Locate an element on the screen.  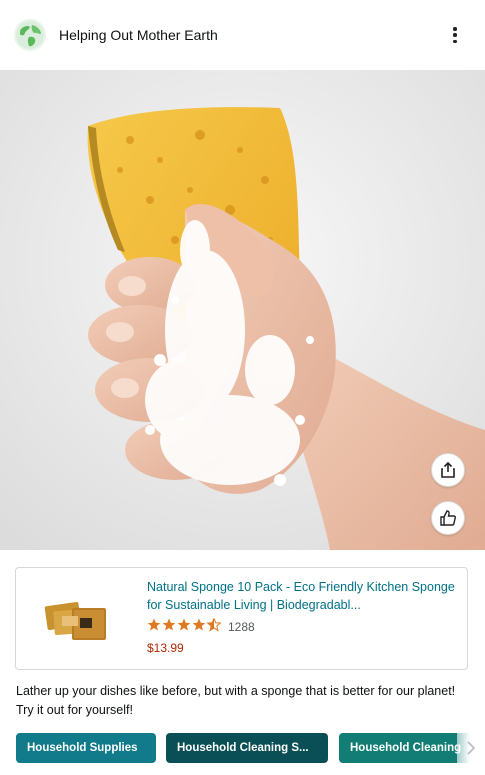
rating-count: 1288 is located at coordinates (241, 627).